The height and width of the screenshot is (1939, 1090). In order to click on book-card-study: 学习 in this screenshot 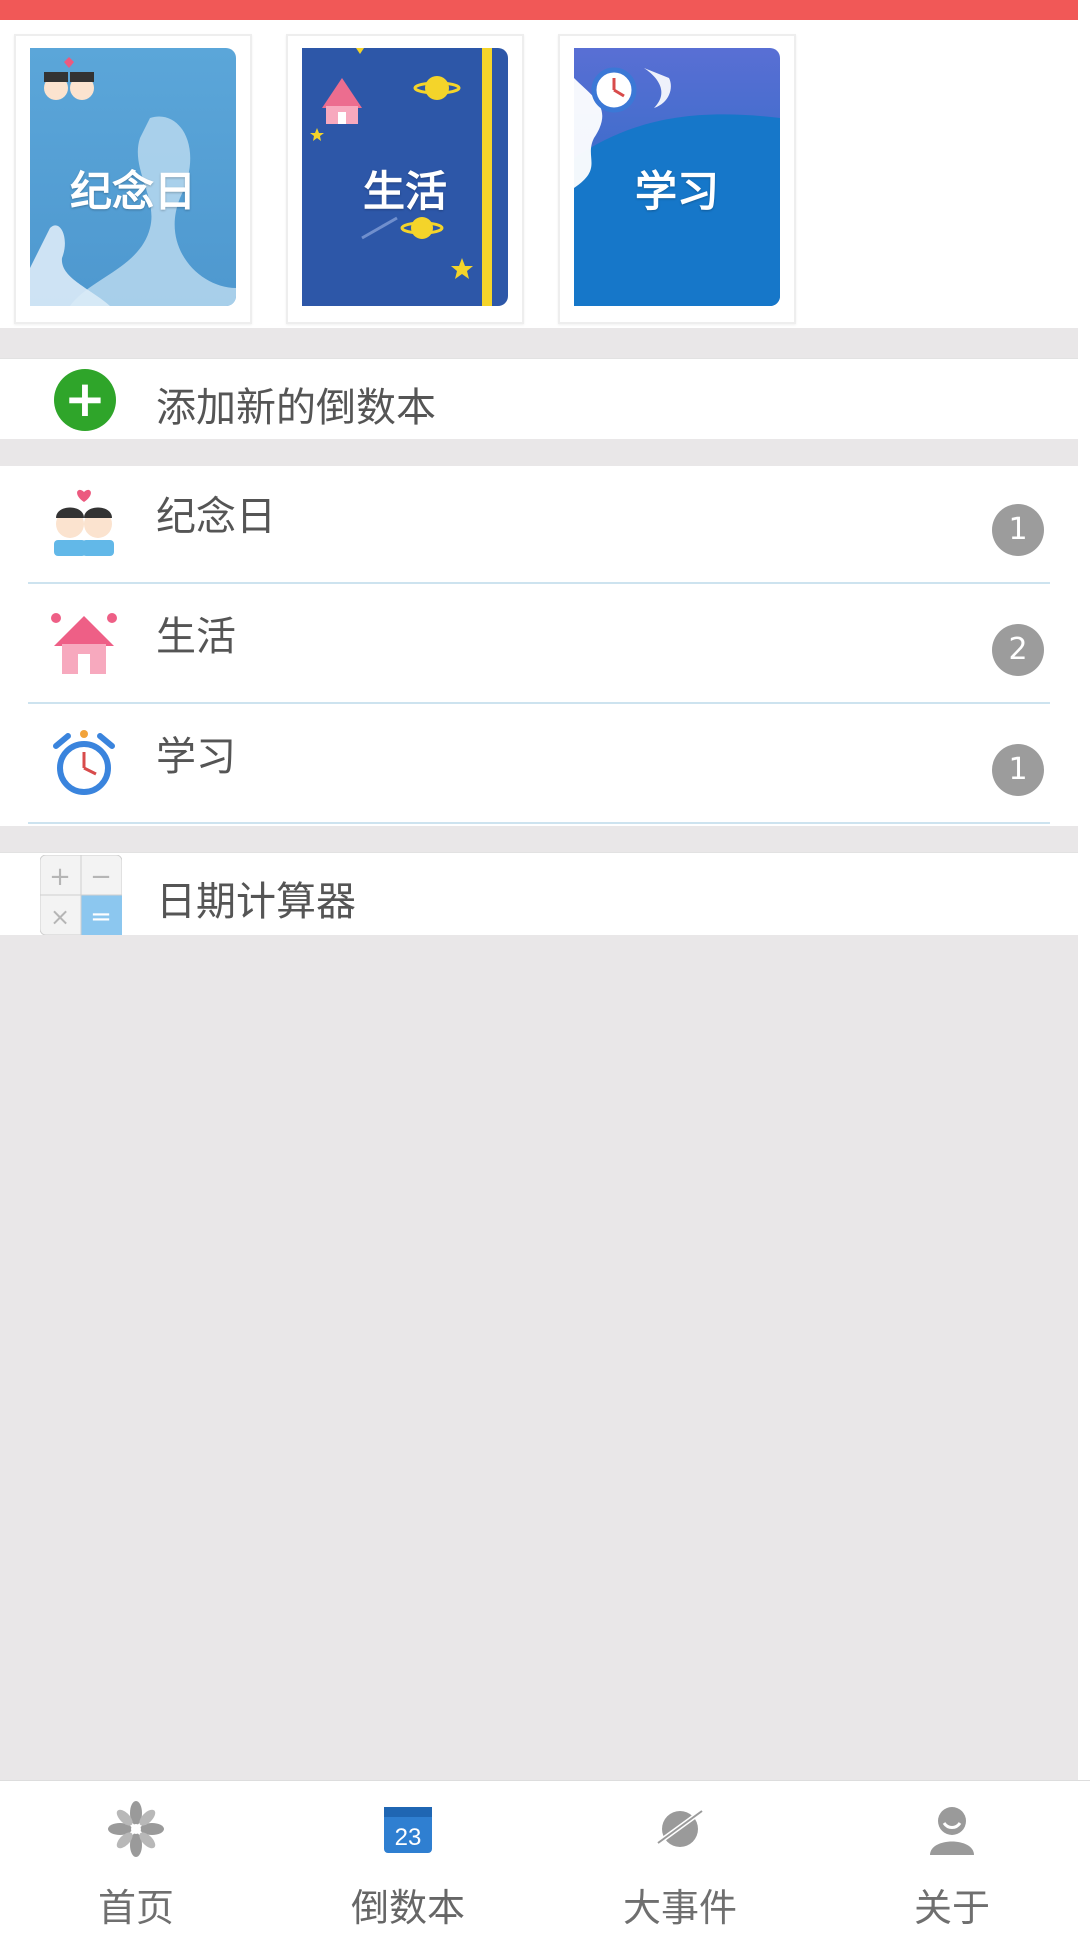, I will do `click(677, 179)`.